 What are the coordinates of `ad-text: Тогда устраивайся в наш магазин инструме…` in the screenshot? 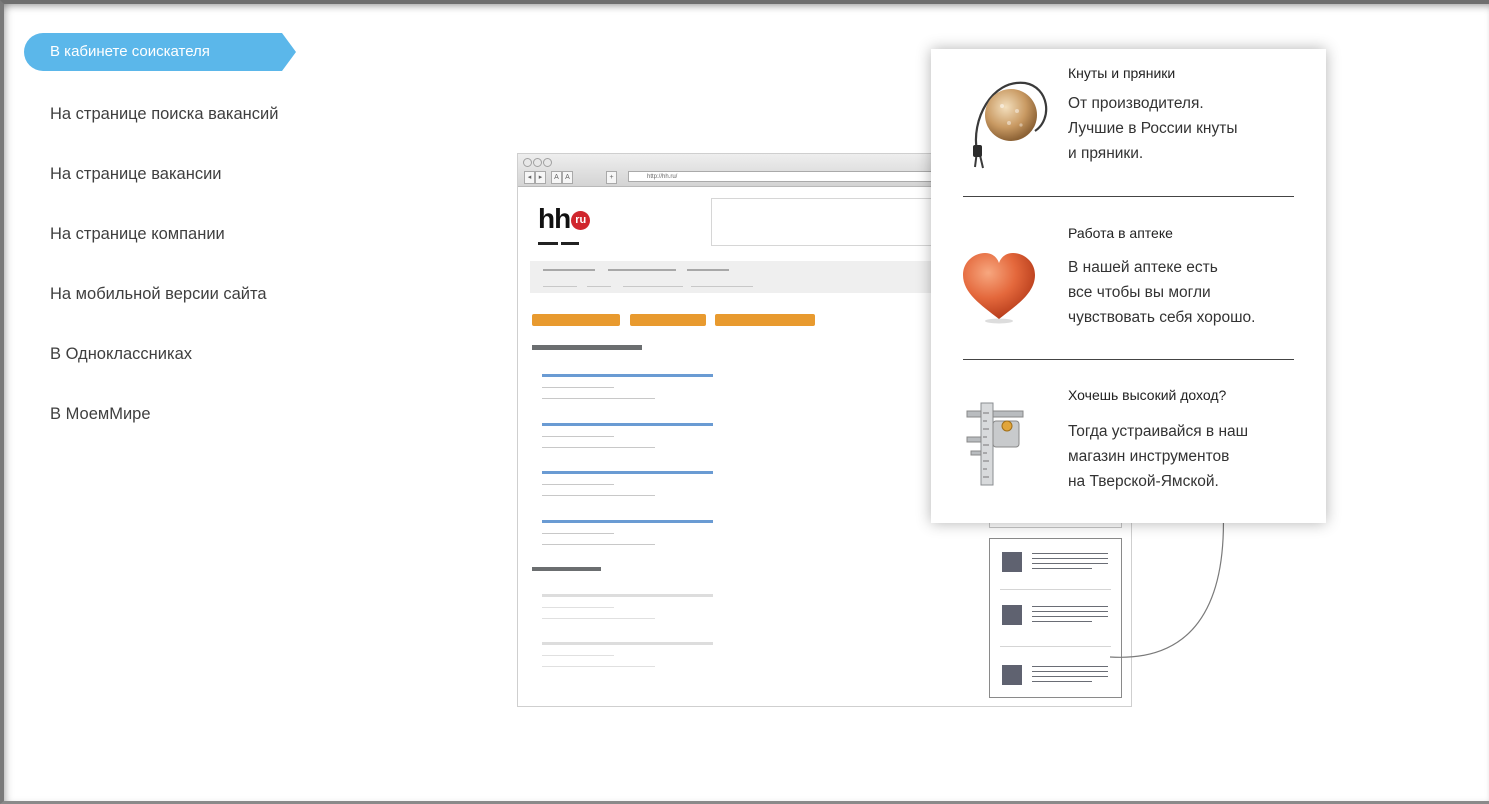 It's located at (1158, 456).